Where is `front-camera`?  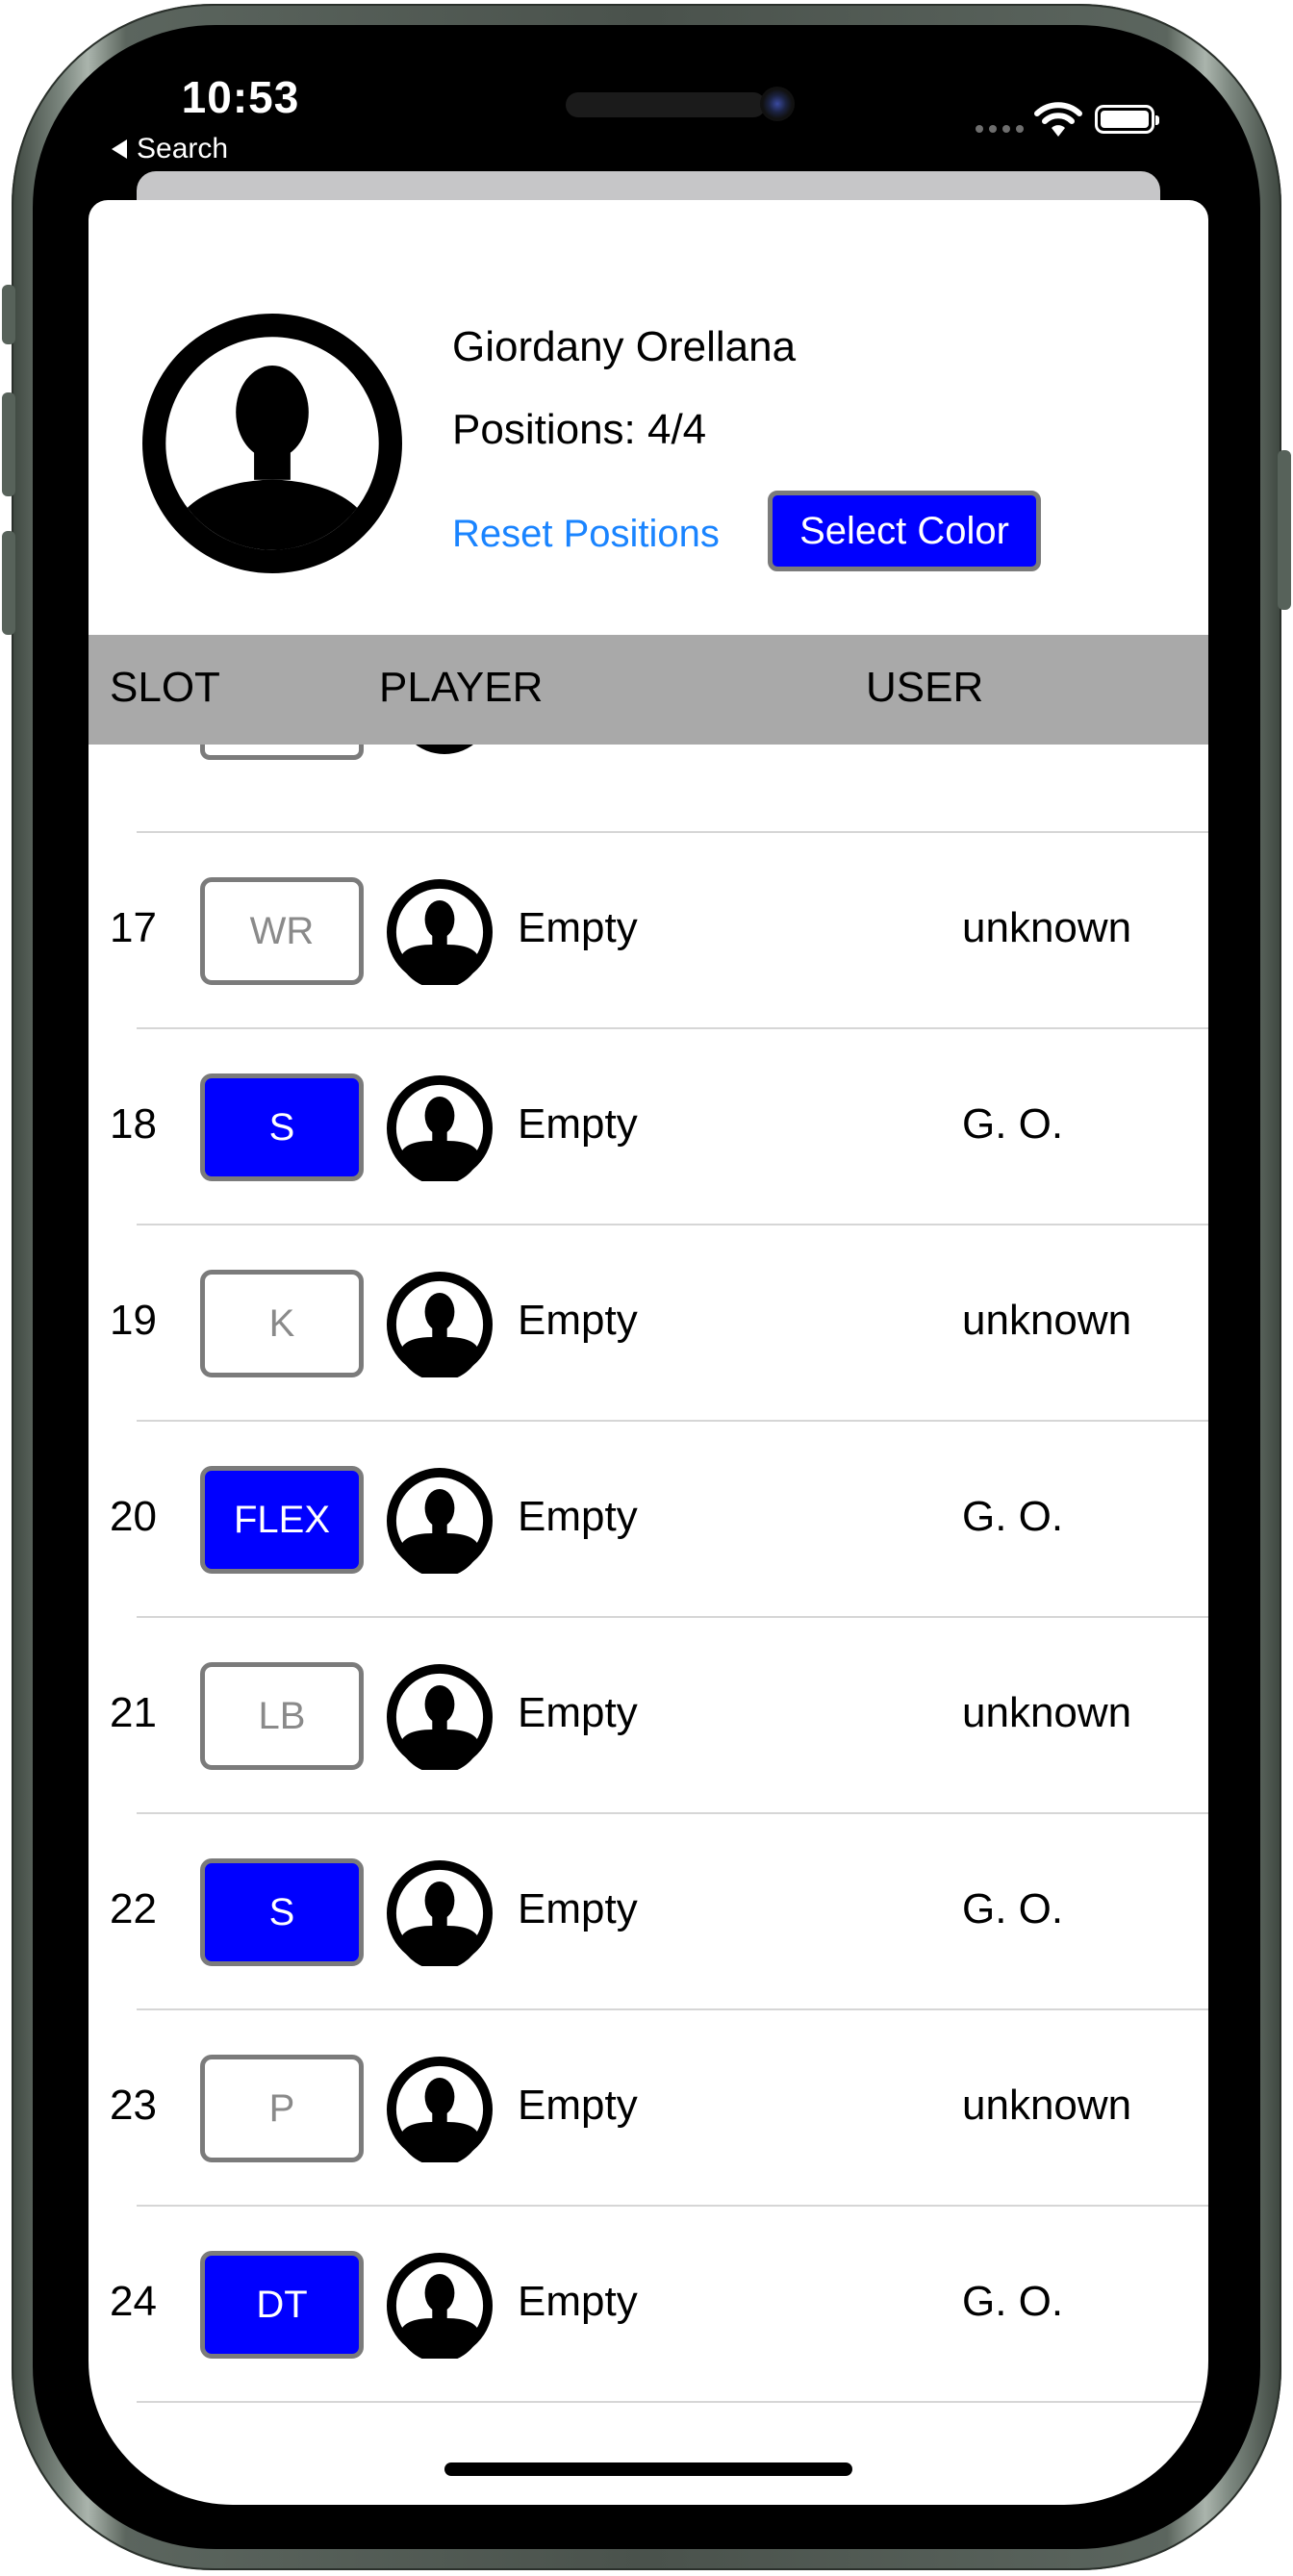
front-camera is located at coordinates (777, 104).